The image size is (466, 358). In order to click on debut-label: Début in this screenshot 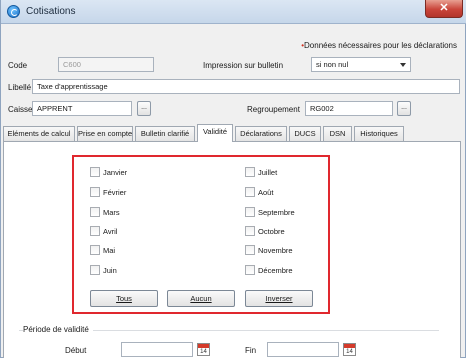, I will do `click(76, 350)`.